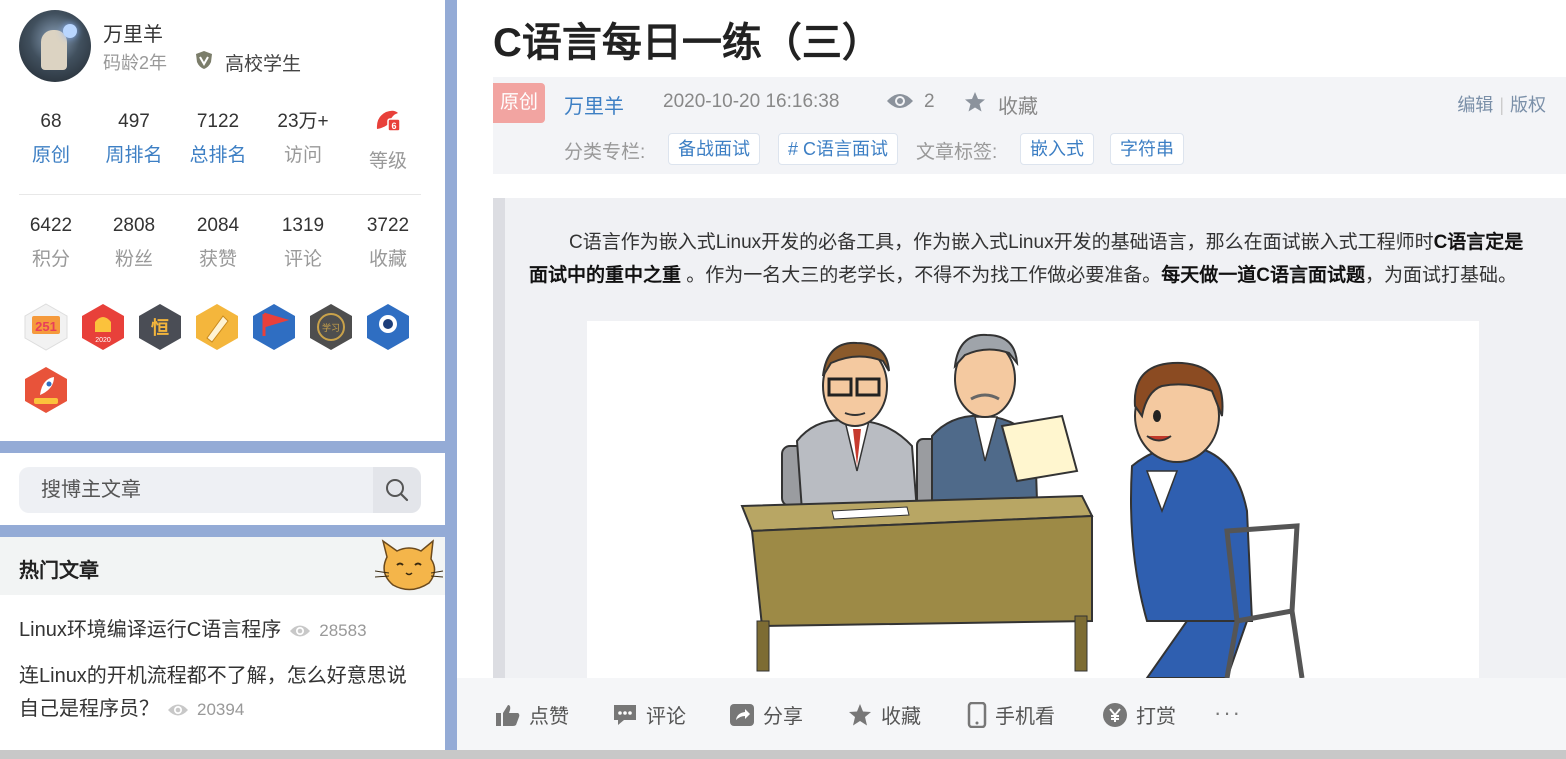 This screenshot has width=1566, height=759. Describe the element at coordinates (605, 152) in the screenshot. I see `category-label: 分类专栏:` at that location.